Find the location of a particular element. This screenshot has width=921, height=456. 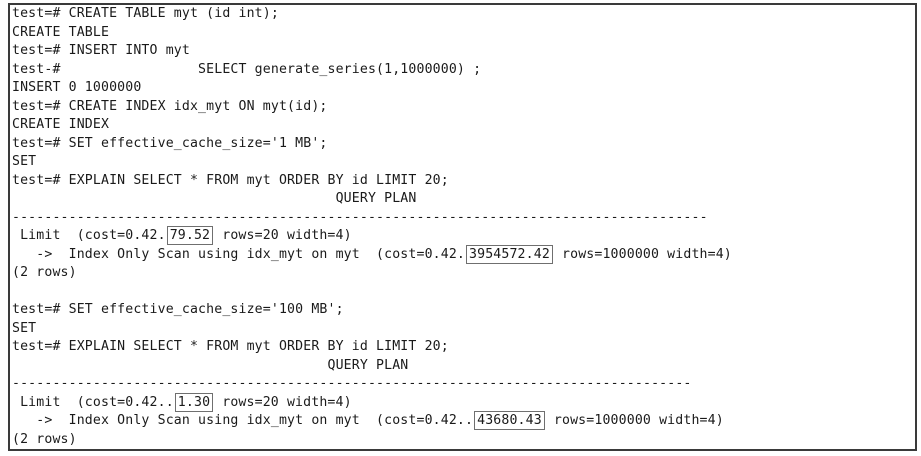

terminal-line: INSERT 0 1000000 is located at coordinates (77, 87).